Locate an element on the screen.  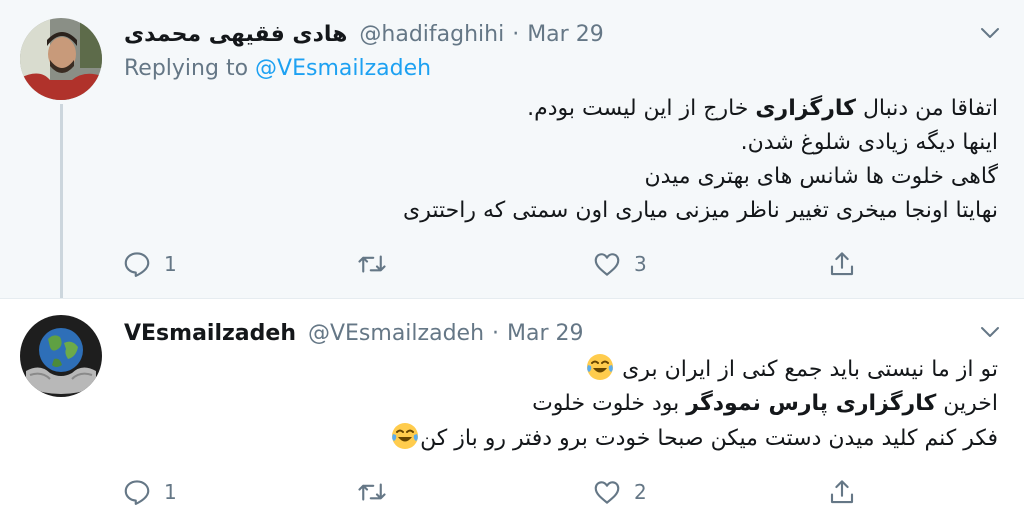
tweet-header: VEsmailzadeh @VEsmailzadeh · Mar 29 is located at coordinates (354, 333).